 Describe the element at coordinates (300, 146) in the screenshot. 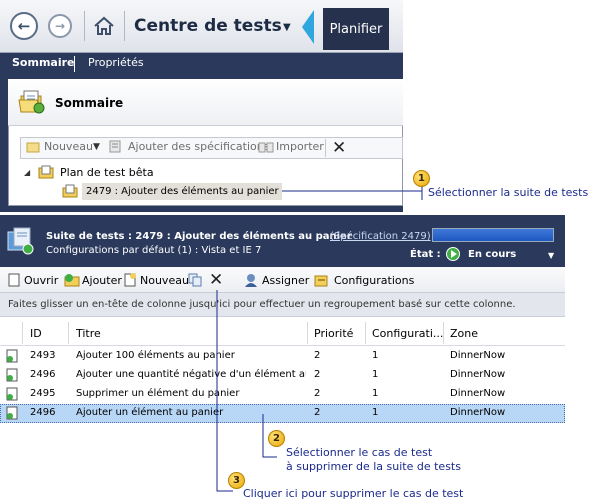

I see `import-button: Importer` at that location.